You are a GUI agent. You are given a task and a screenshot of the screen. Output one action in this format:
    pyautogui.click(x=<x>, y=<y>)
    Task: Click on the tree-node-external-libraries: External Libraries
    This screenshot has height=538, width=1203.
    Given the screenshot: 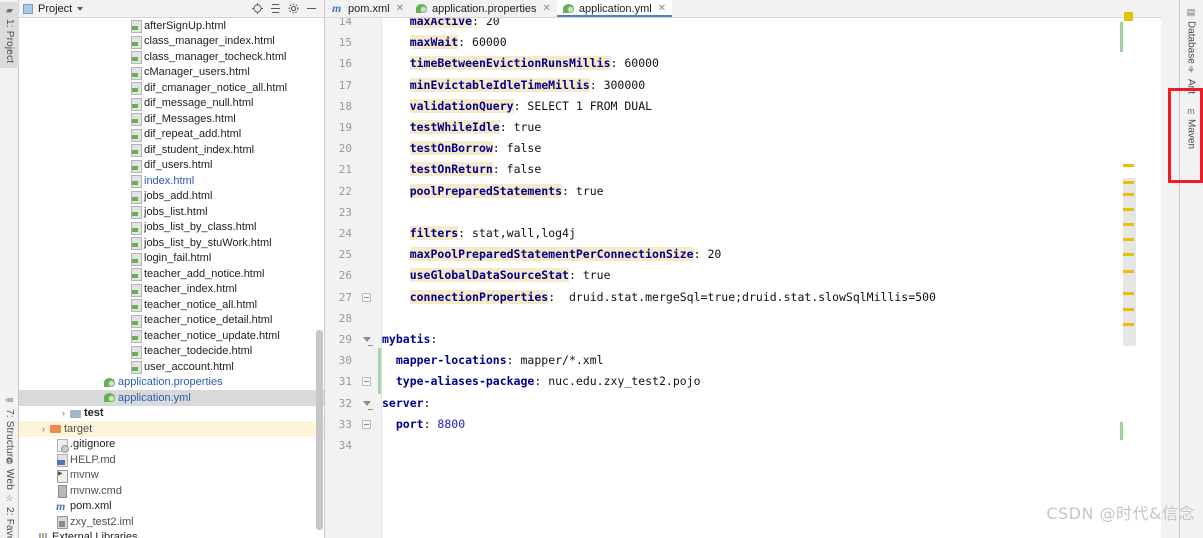 What is the action you would take?
    pyautogui.click(x=171, y=534)
    